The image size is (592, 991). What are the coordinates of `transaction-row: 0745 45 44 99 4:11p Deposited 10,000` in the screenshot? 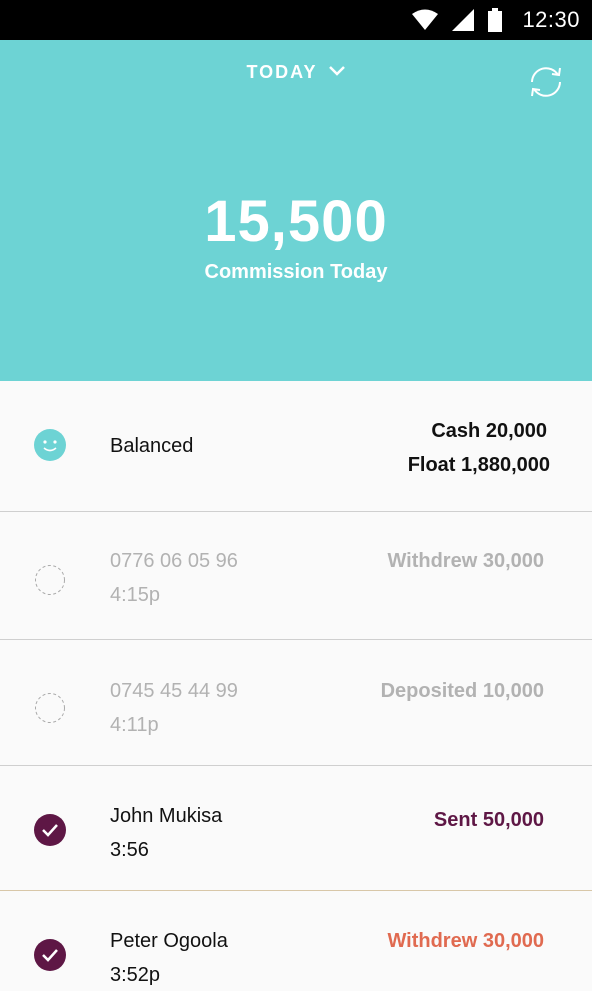 It's located at (296, 703).